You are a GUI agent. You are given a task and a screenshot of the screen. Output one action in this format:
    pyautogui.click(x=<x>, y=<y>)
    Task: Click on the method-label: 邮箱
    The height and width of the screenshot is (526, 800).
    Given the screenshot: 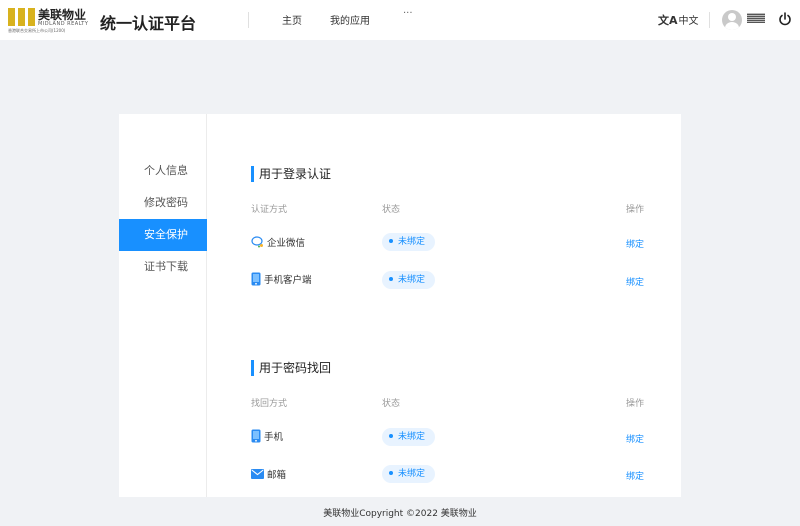 What is the action you would take?
    pyautogui.click(x=277, y=475)
    